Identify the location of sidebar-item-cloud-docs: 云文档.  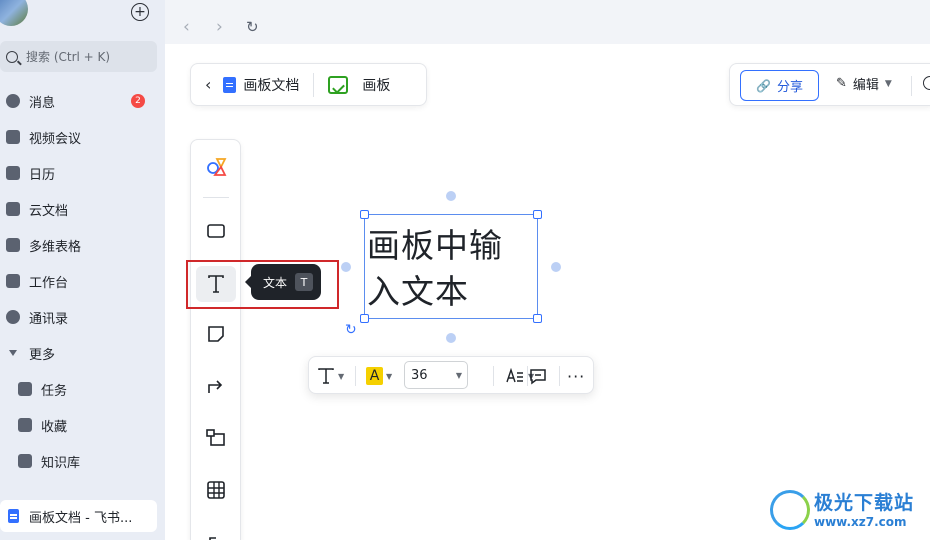
(80, 209).